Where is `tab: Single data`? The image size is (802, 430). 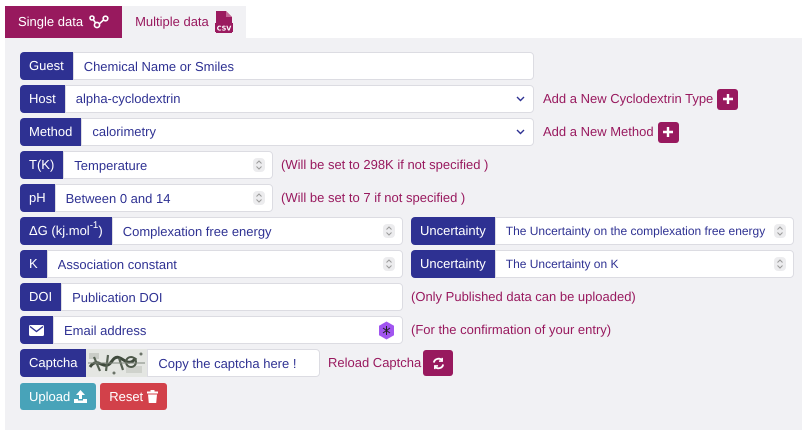
tab: Single data is located at coordinates (63, 22).